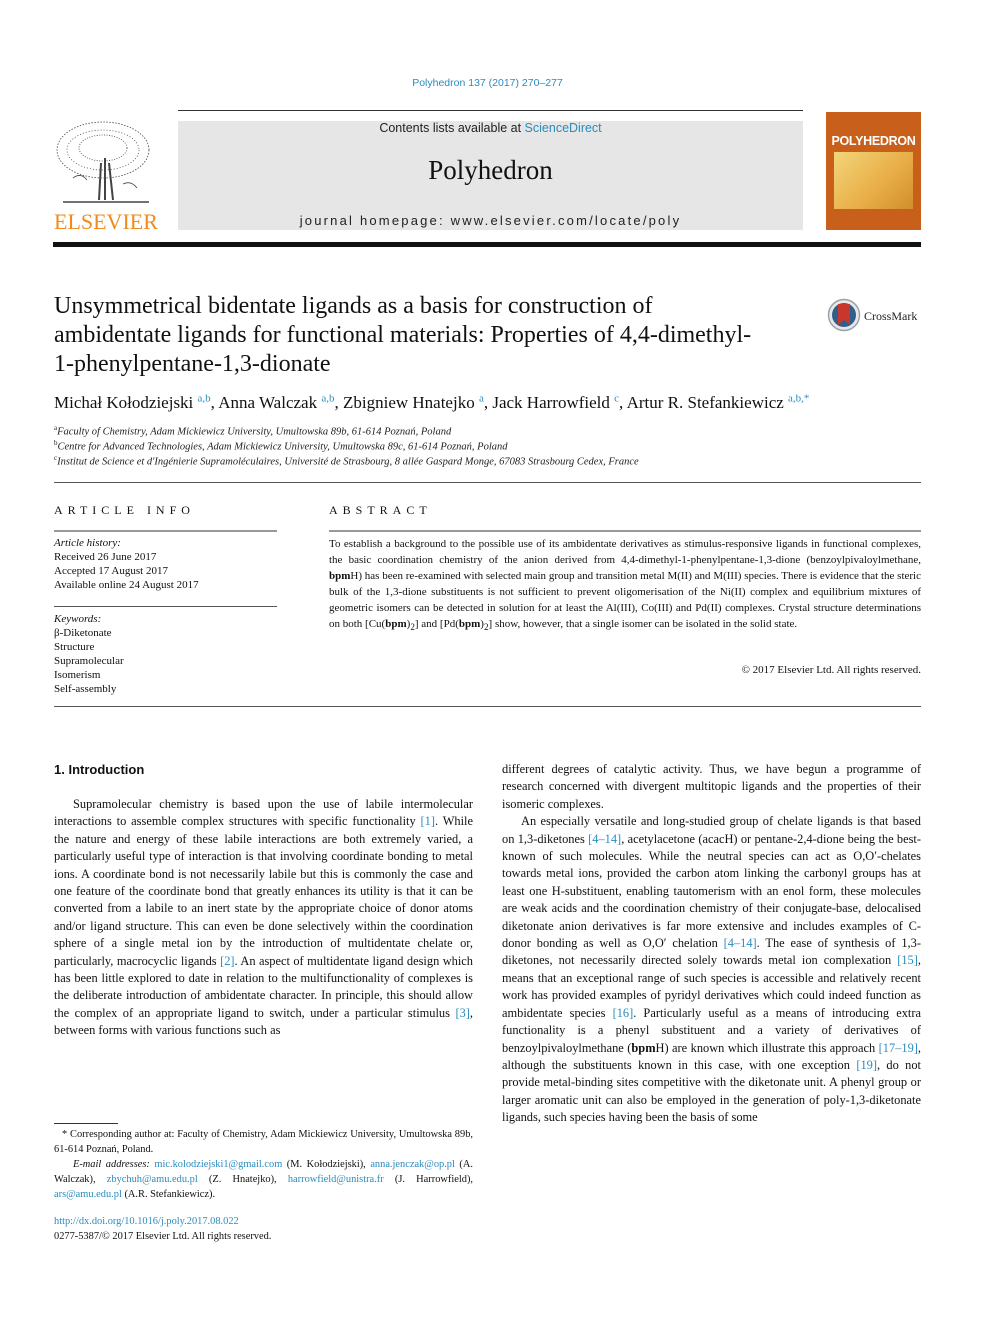 This screenshot has height=1323, width=992. I want to click on author: Zbigniew Hnatejko a,, so click(417, 402).